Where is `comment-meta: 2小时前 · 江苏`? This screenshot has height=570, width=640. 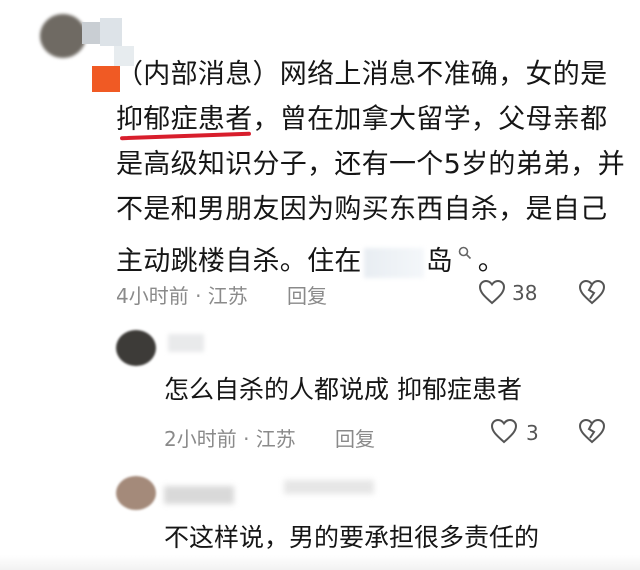 comment-meta: 2小时前 · 江苏 is located at coordinates (230, 439).